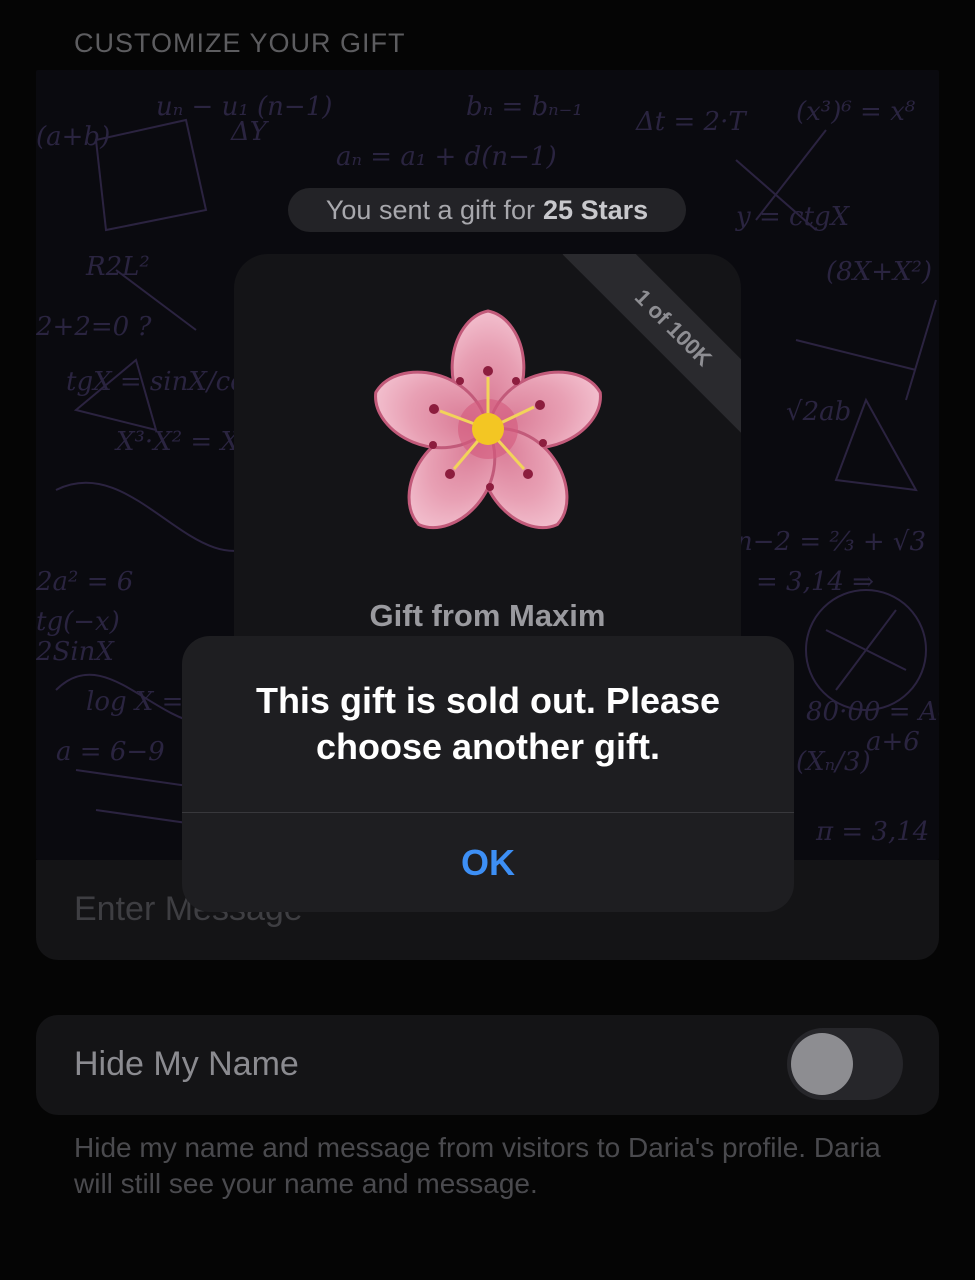  I want to click on svg-text: Δt = 2·T, so click(691, 122).